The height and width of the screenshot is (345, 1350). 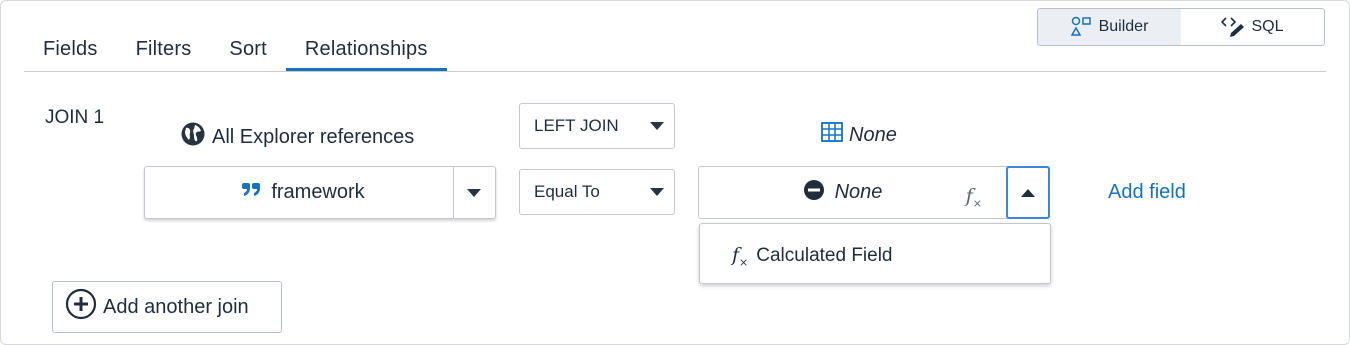 What do you see at coordinates (247, 51) in the screenshot?
I see `tab-sort: Sort` at bounding box center [247, 51].